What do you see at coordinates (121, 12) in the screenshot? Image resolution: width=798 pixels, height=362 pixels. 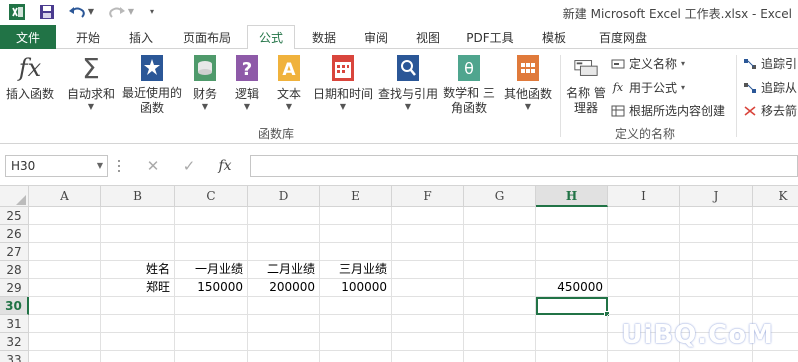 I see `redo-icon: ▼` at bounding box center [121, 12].